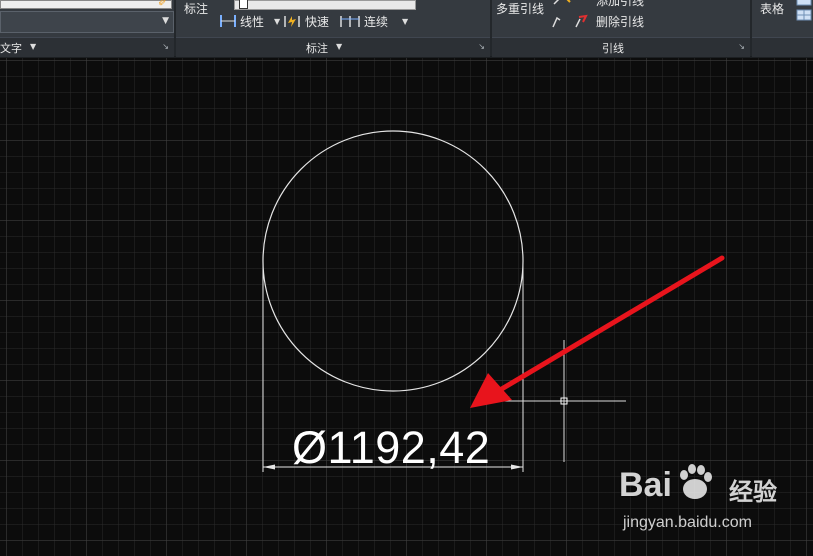  Describe the element at coordinates (804, 12) in the screenshot. I see `table-icon` at that location.